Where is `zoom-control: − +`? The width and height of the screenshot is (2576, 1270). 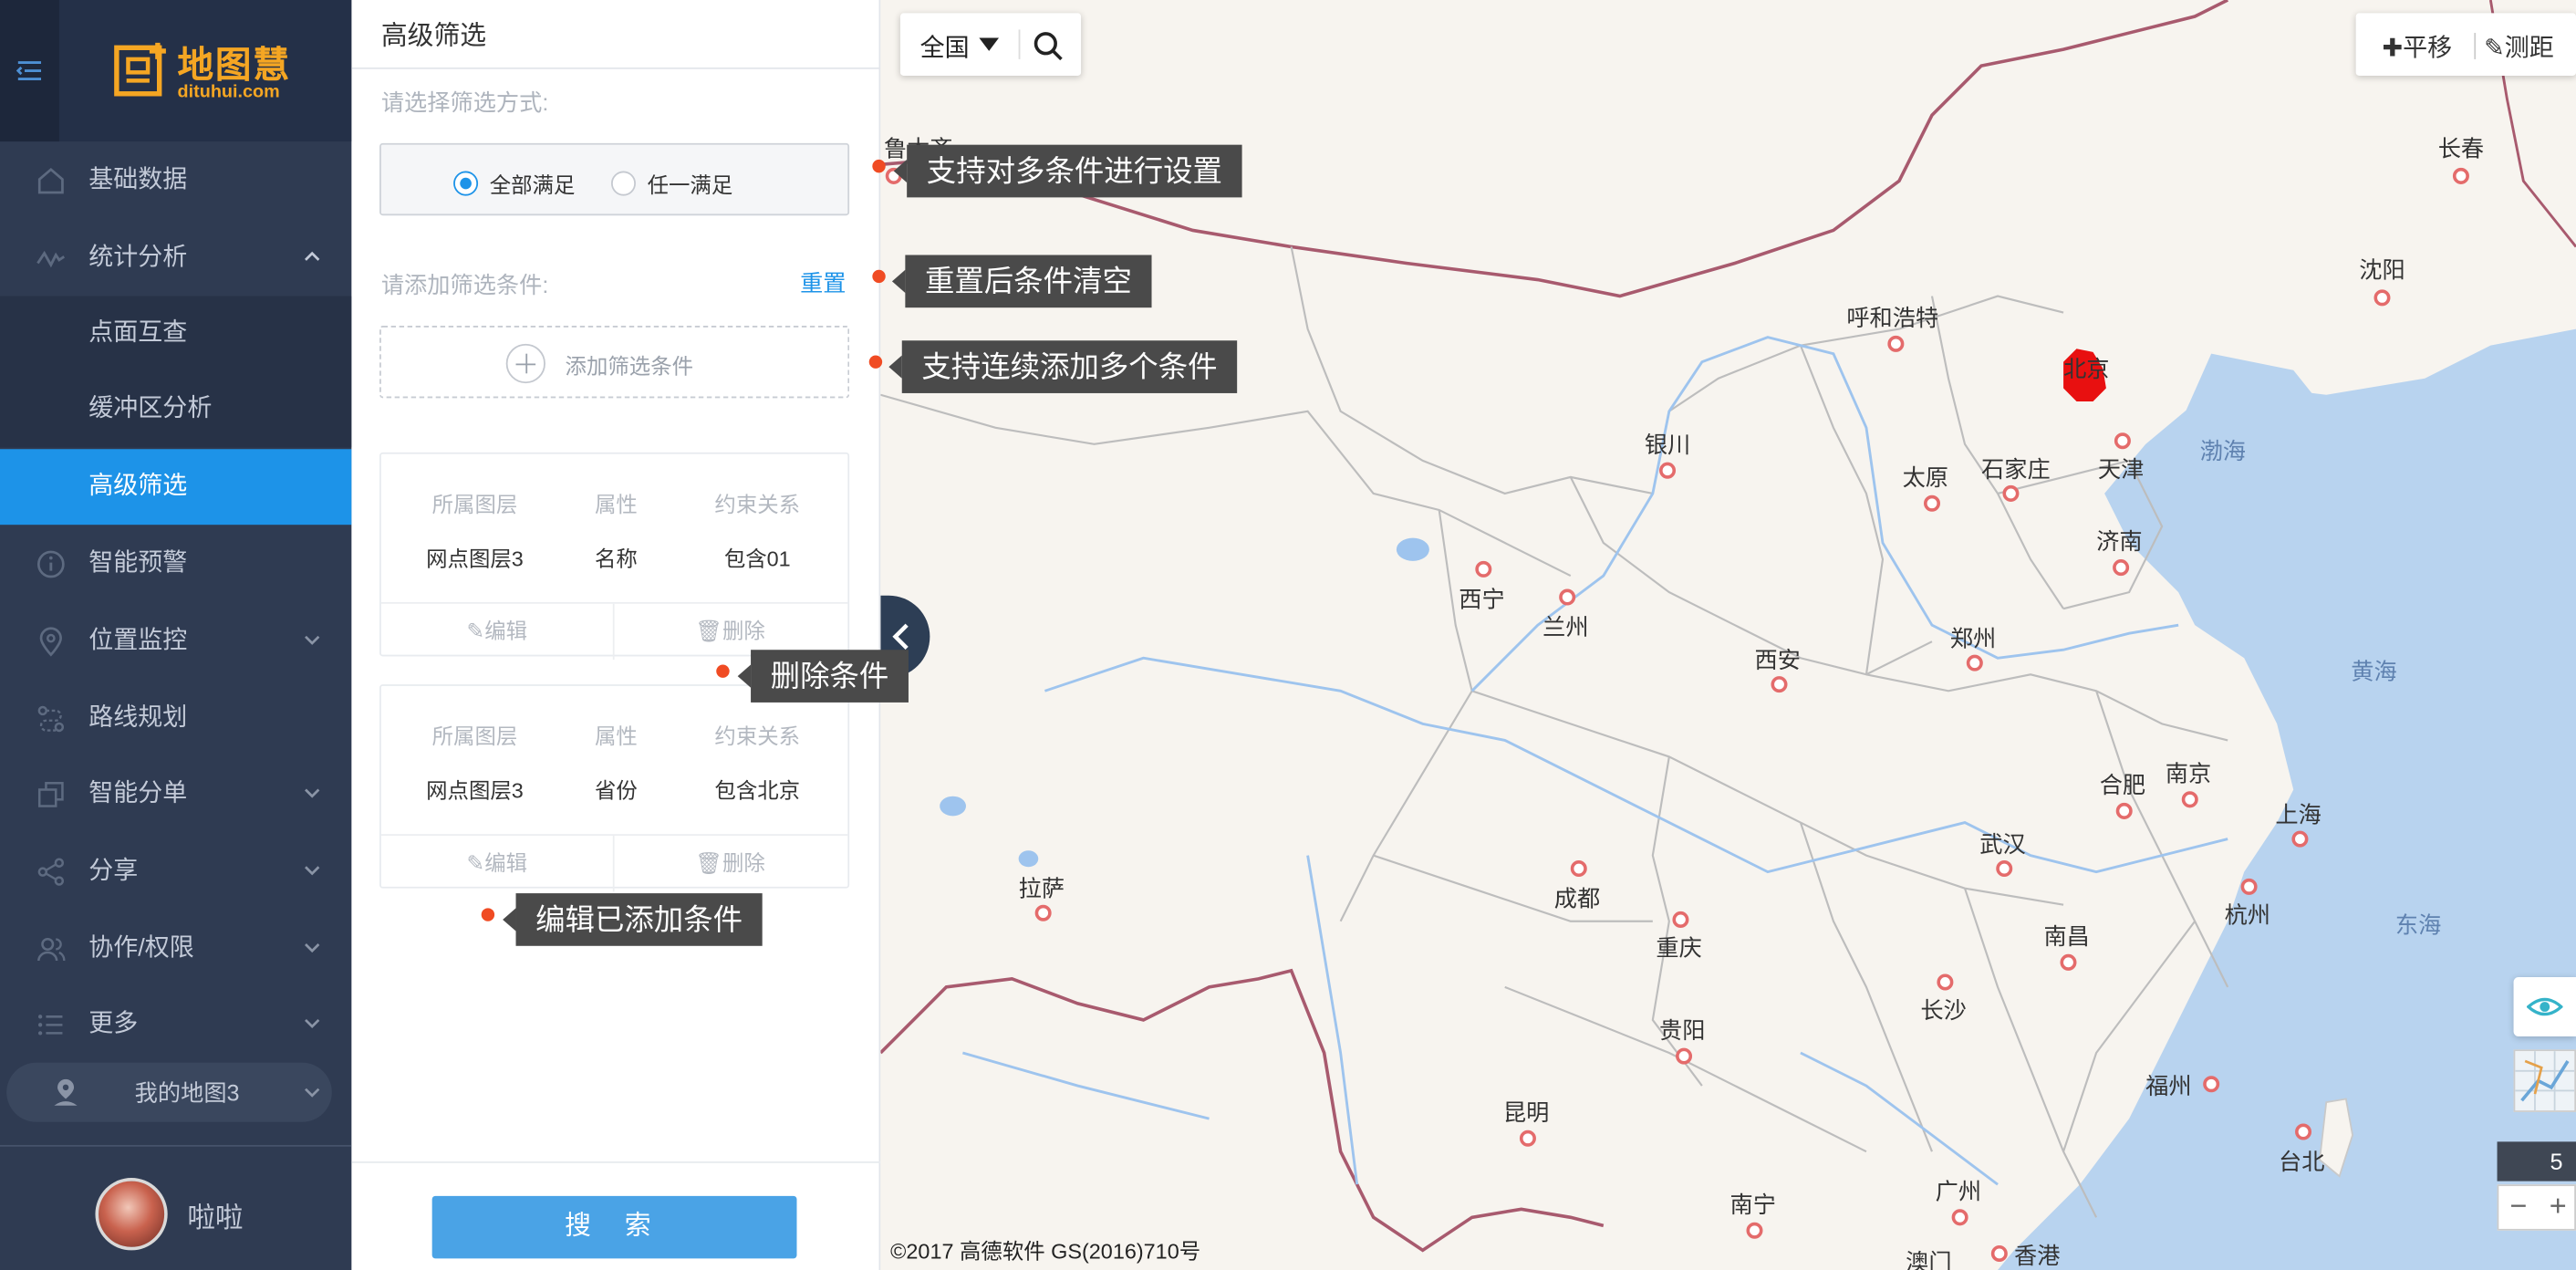 zoom-control: − + is located at coordinates (2536, 1207).